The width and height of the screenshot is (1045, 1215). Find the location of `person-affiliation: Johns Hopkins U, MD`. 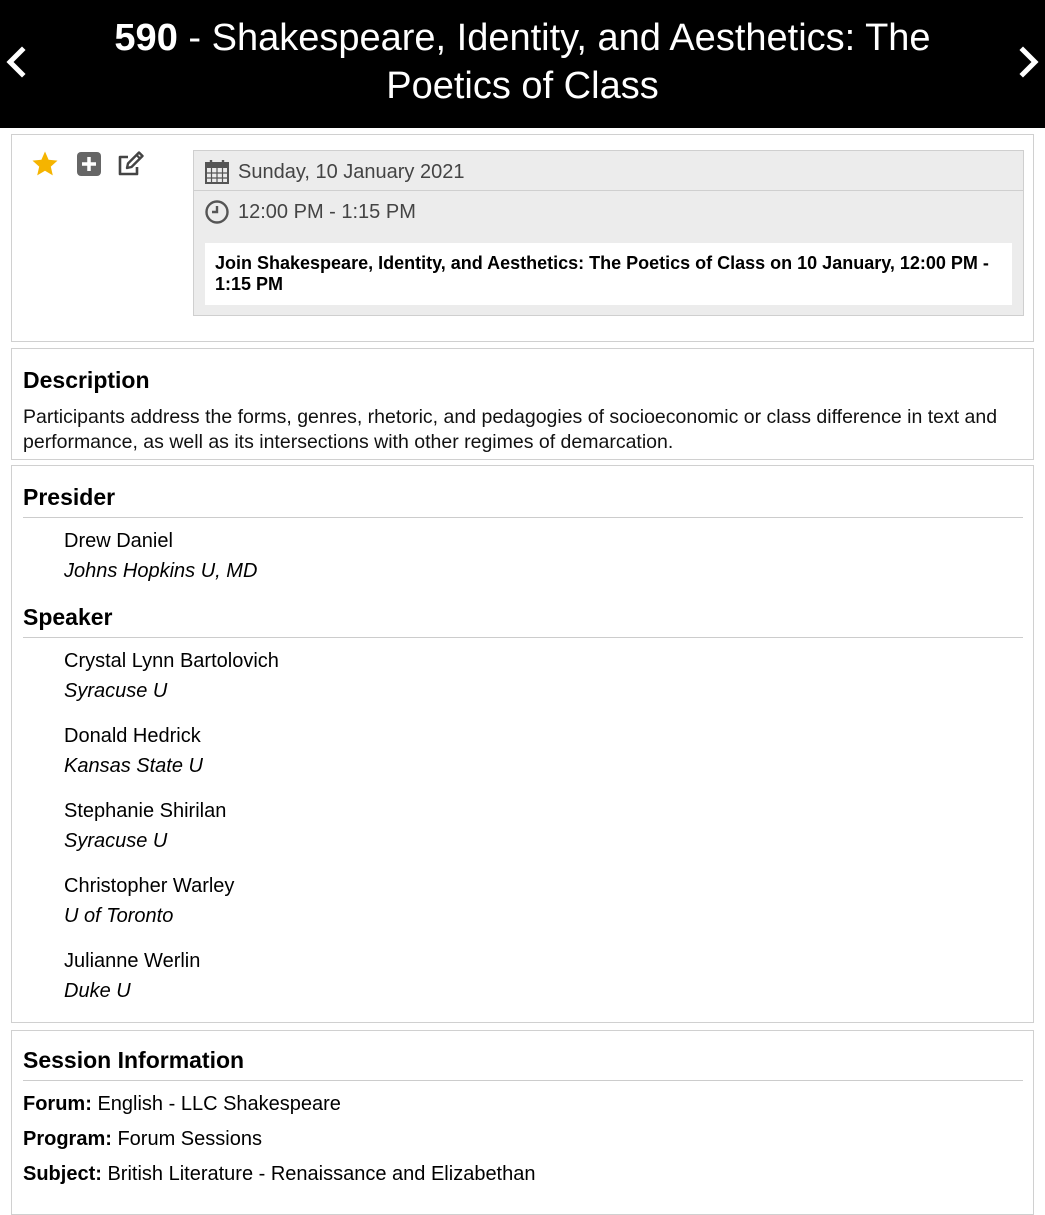

person-affiliation: Johns Hopkins U, MD is located at coordinates (161, 571).